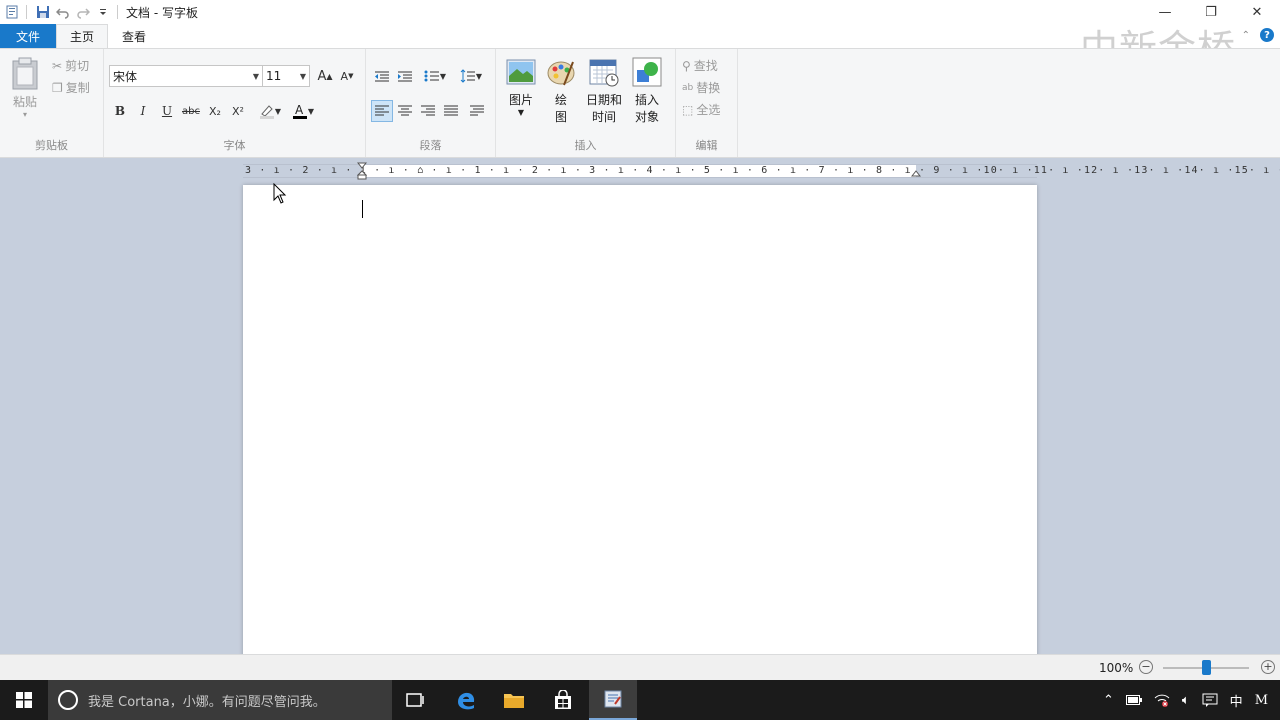 Image resolution: width=1280 pixels, height=720 pixels. What do you see at coordinates (701, 109) in the screenshot?
I see `select-all-button: ⬚ 全选` at bounding box center [701, 109].